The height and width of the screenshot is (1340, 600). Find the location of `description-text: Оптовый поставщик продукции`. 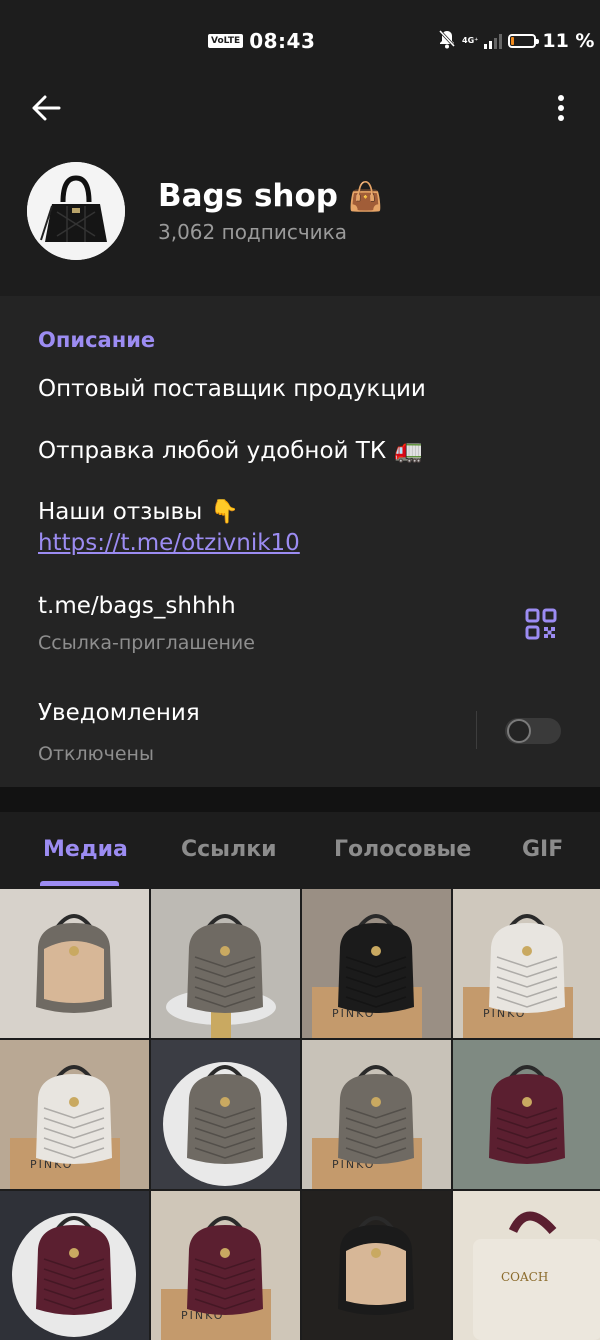

description-text: Оптовый поставщик продукции is located at coordinates (232, 389).